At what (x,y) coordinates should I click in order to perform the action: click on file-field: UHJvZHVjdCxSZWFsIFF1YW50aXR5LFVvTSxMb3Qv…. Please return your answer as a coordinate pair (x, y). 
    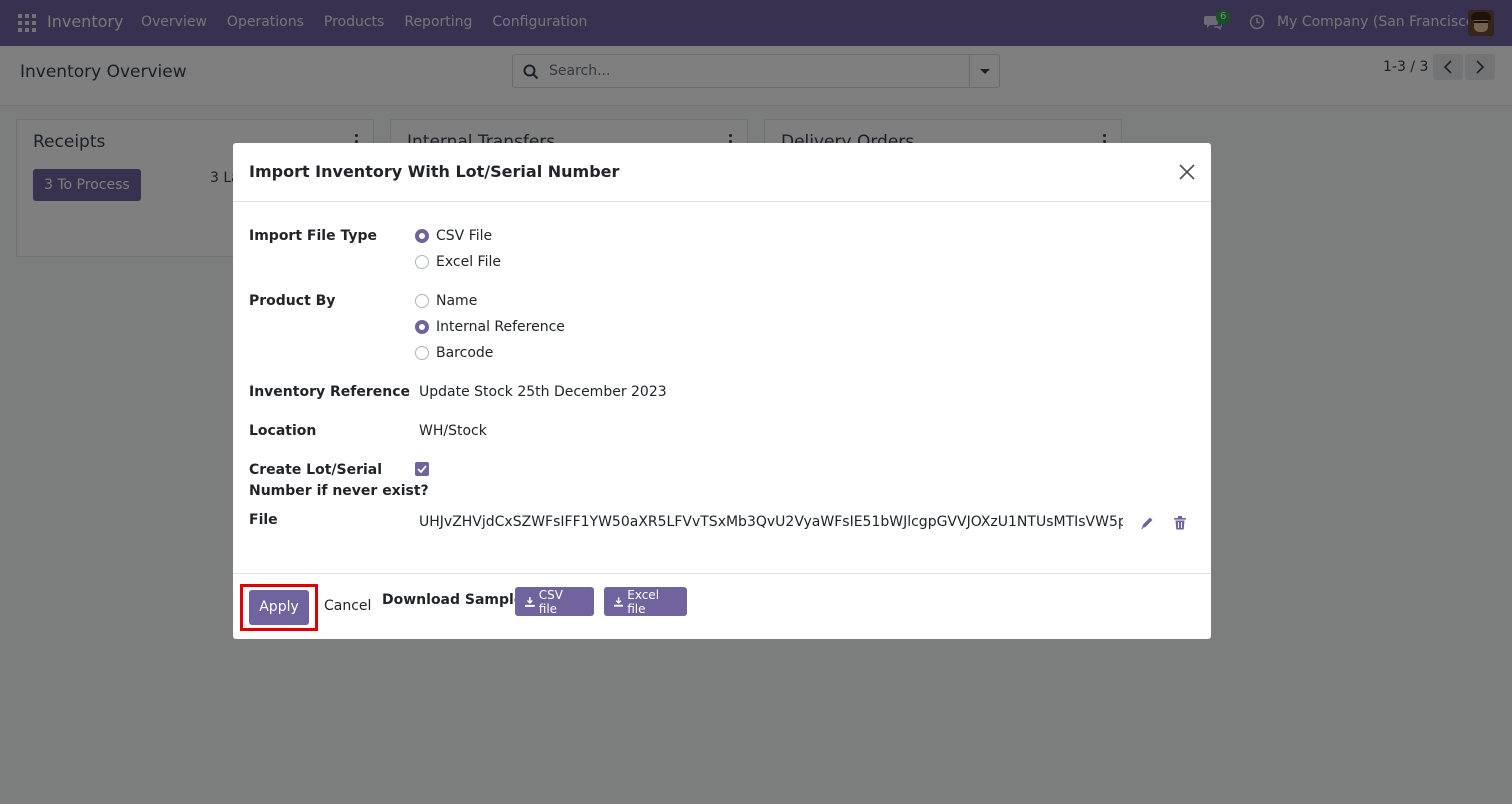
    Looking at the image, I should click on (771, 522).